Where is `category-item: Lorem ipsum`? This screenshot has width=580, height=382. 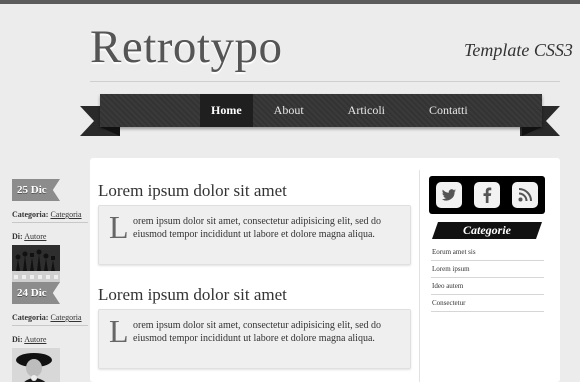
category-item: Lorem ipsum is located at coordinates (487, 269).